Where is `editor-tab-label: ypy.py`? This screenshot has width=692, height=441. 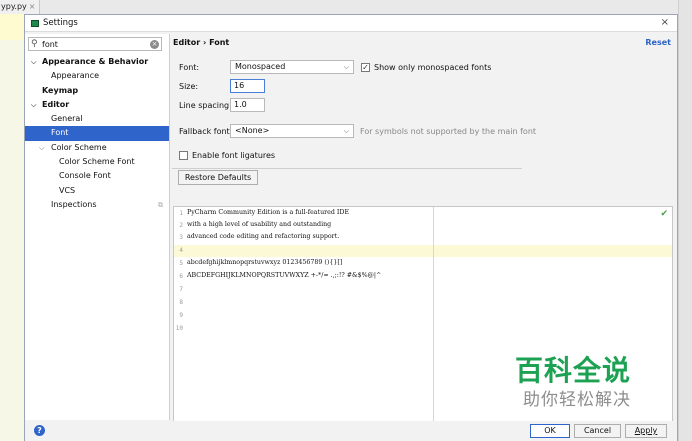 editor-tab-label: ypy.py is located at coordinates (14, 6).